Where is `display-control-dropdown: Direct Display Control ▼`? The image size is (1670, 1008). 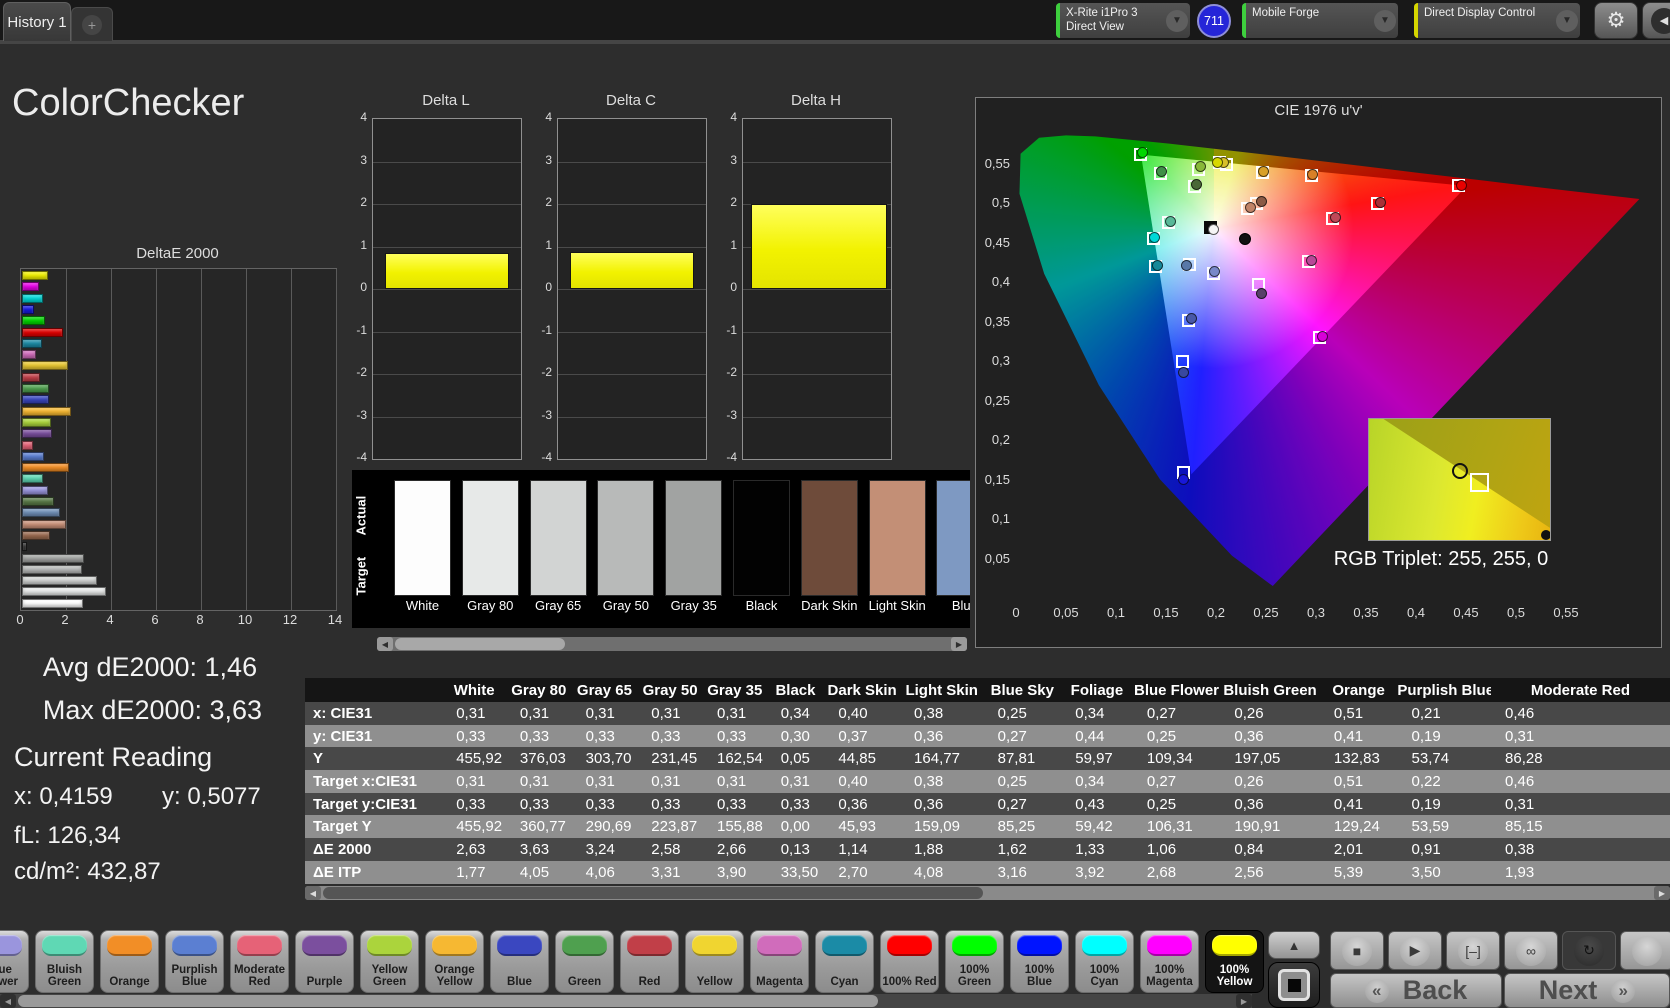 display-control-dropdown: Direct Display Control ▼ is located at coordinates (1497, 20).